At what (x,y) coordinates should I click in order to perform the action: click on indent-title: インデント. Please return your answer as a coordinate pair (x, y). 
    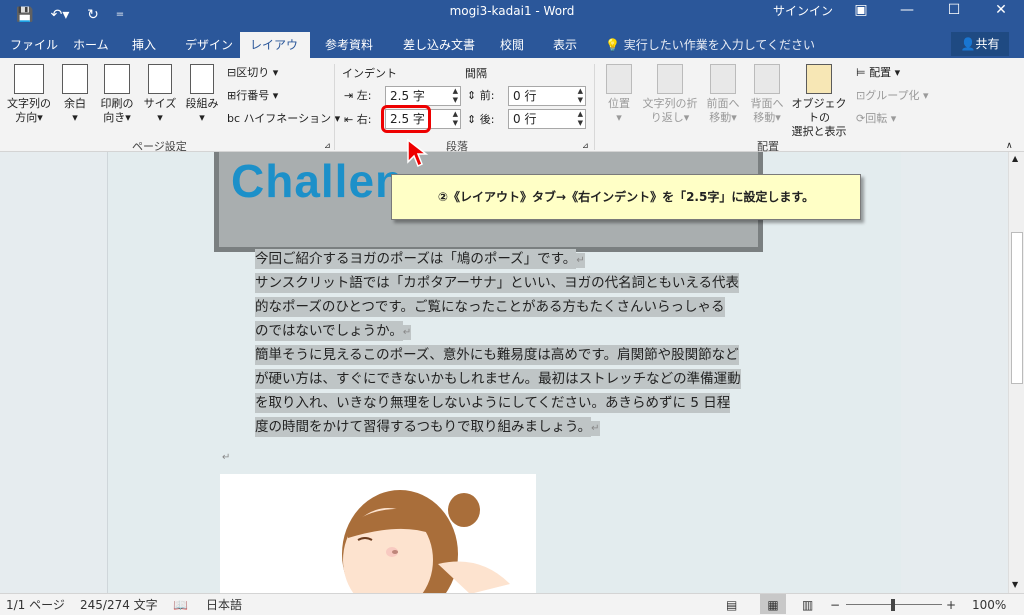
    Looking at the image, I should click on (369, 73).